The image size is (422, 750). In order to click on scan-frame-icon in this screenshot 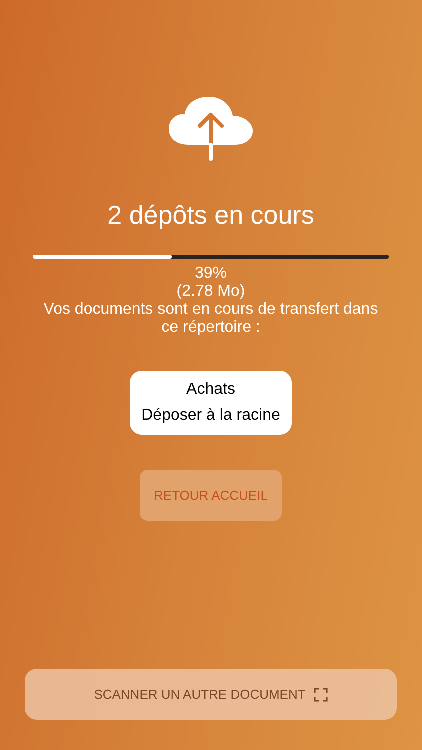, I will do `click(321, 695)`.